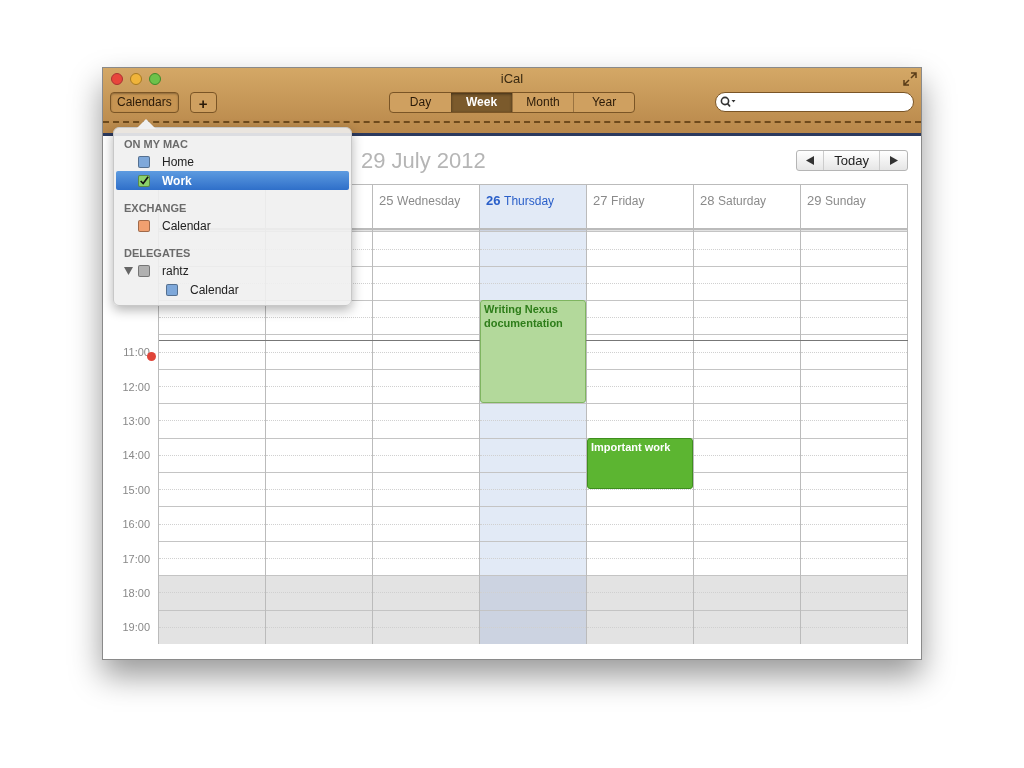 The image size is (1024, 768). What do you see at coordinates (836, 201) in the screenshot?
I see `day-header: 29 Sunday` at bounding box center [836, 201].